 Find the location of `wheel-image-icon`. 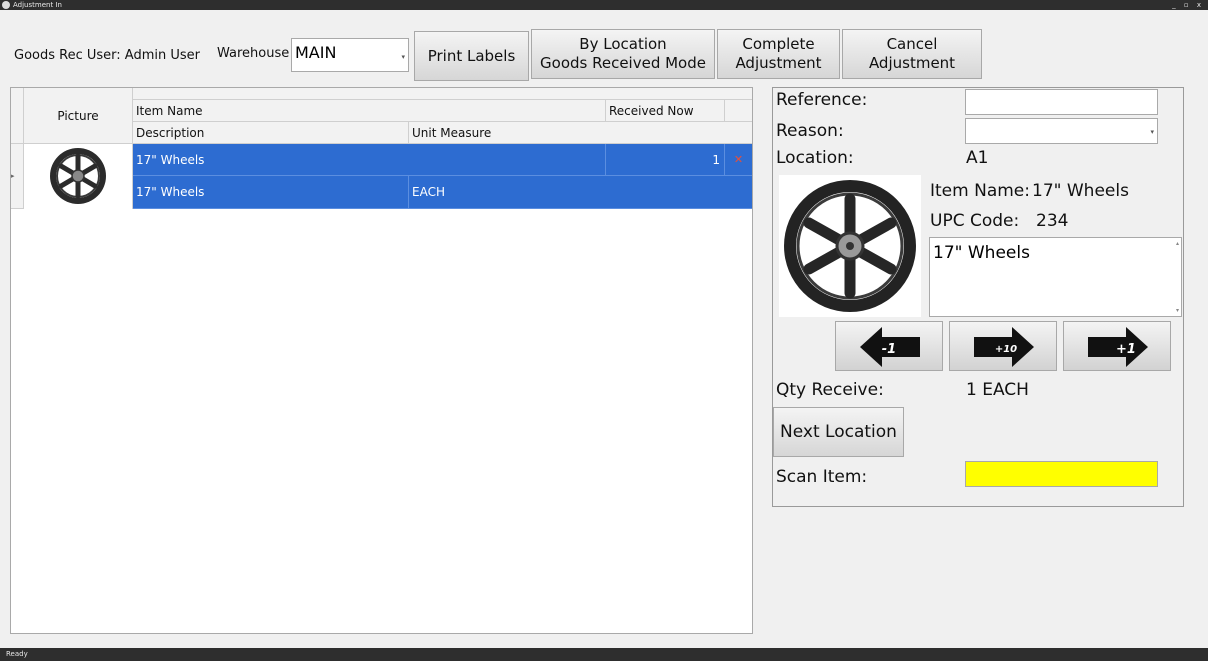

wheel-image-icon is located at coordinates (850, 246).